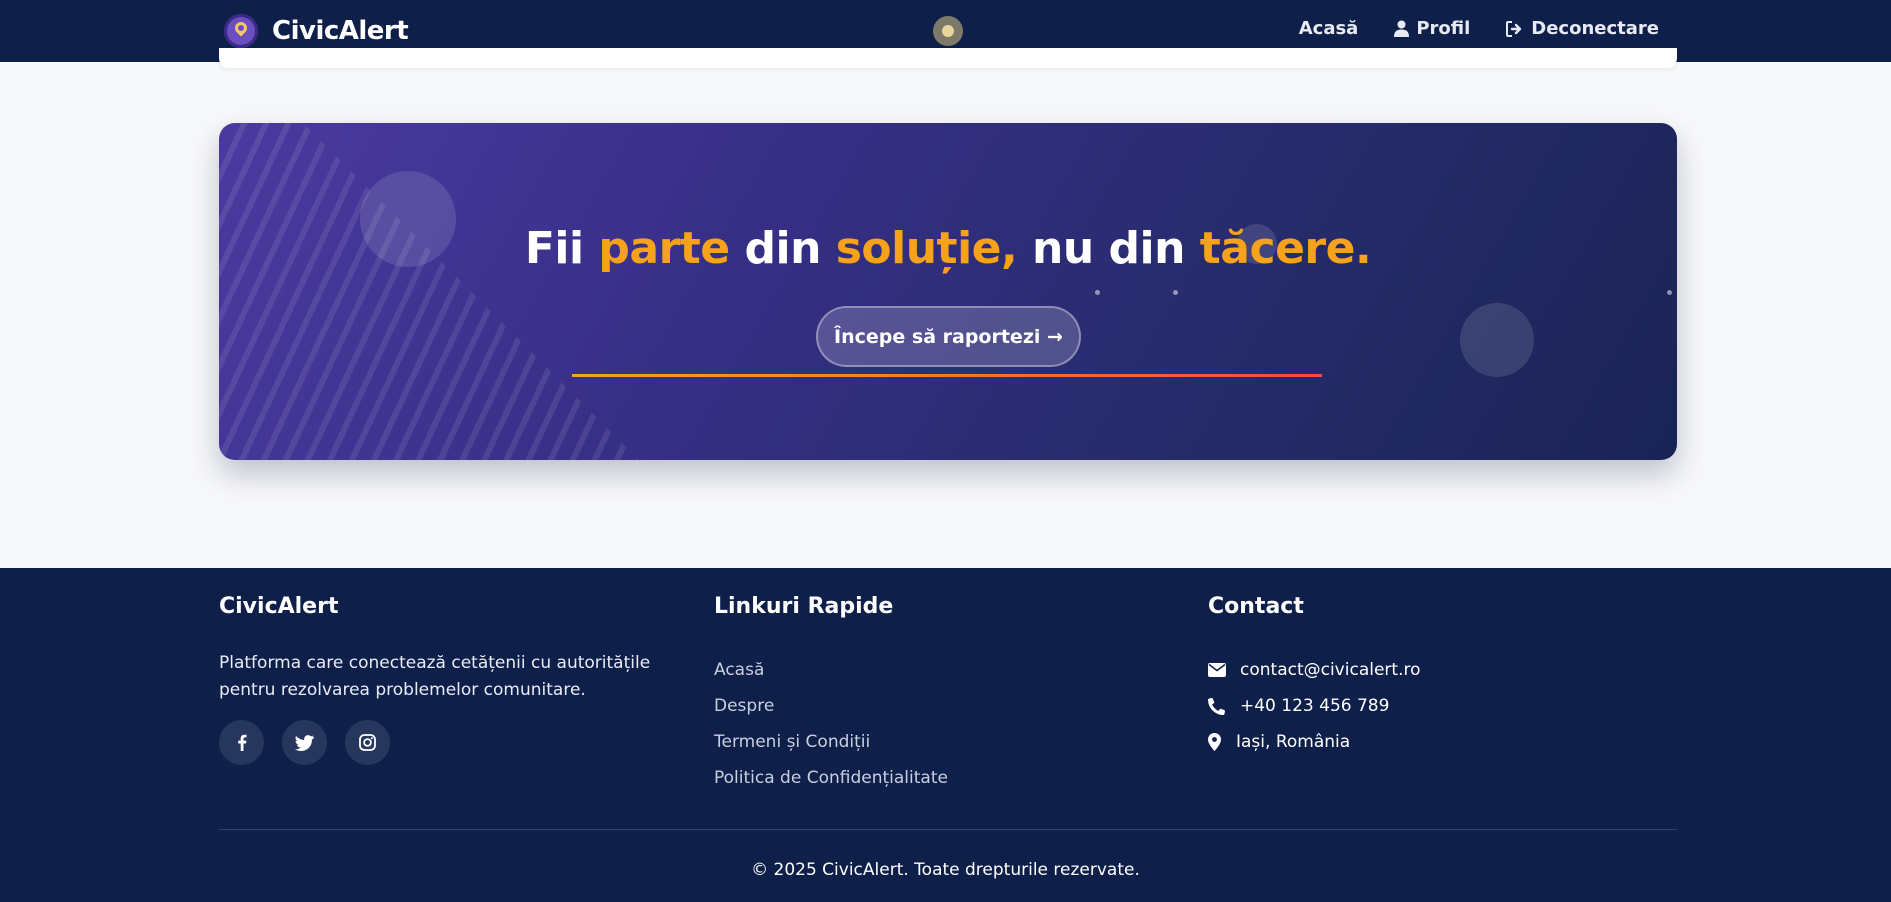 The height and width of the screenshot is (902, 1891). I want to click on nav-link-profil: Profil, so click(1432, 28).